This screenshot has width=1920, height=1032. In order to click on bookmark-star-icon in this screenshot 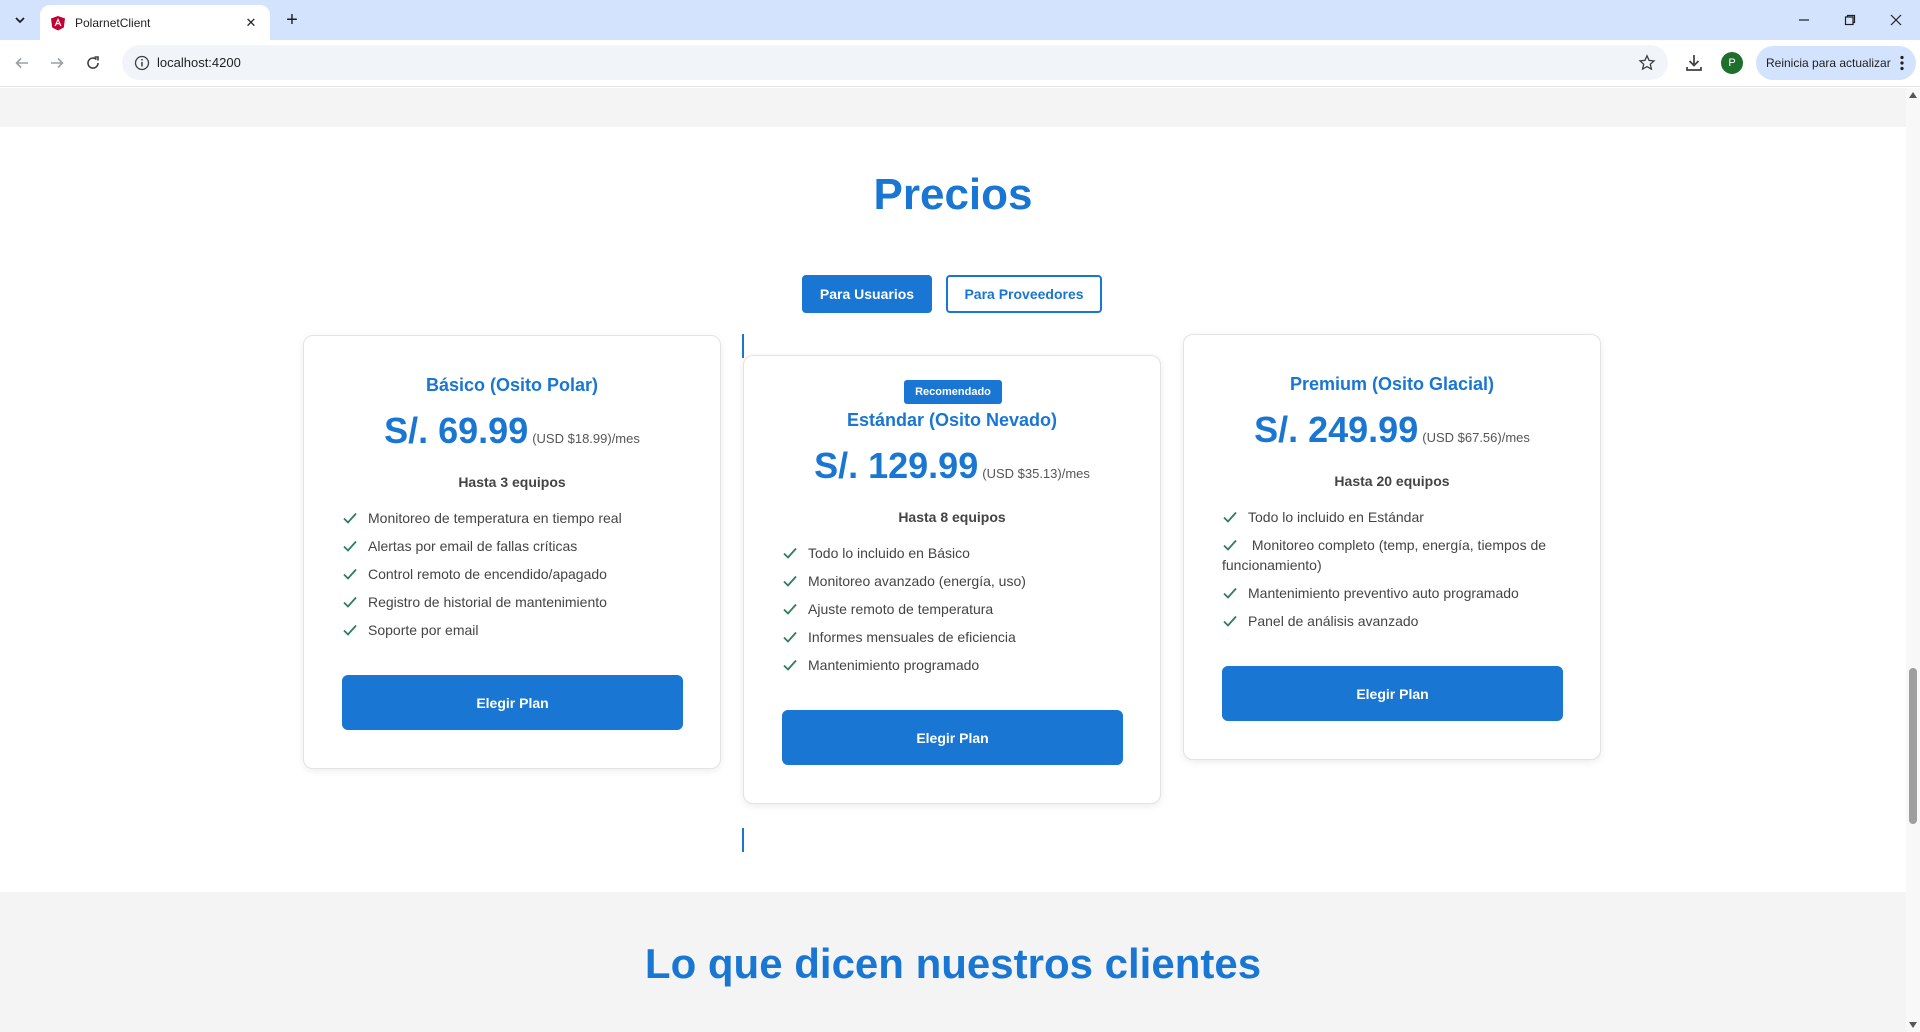, I will do `click(1647, 63)`.